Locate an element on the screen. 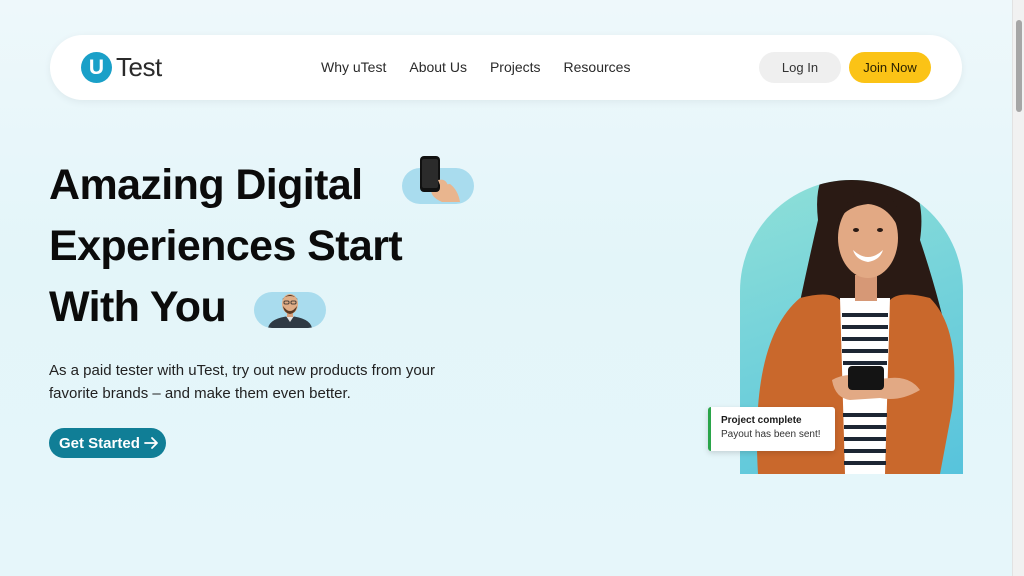 The width and height of the screenshot is (1024, 576). smiling-man-icon is located at coordinates (290, 311).